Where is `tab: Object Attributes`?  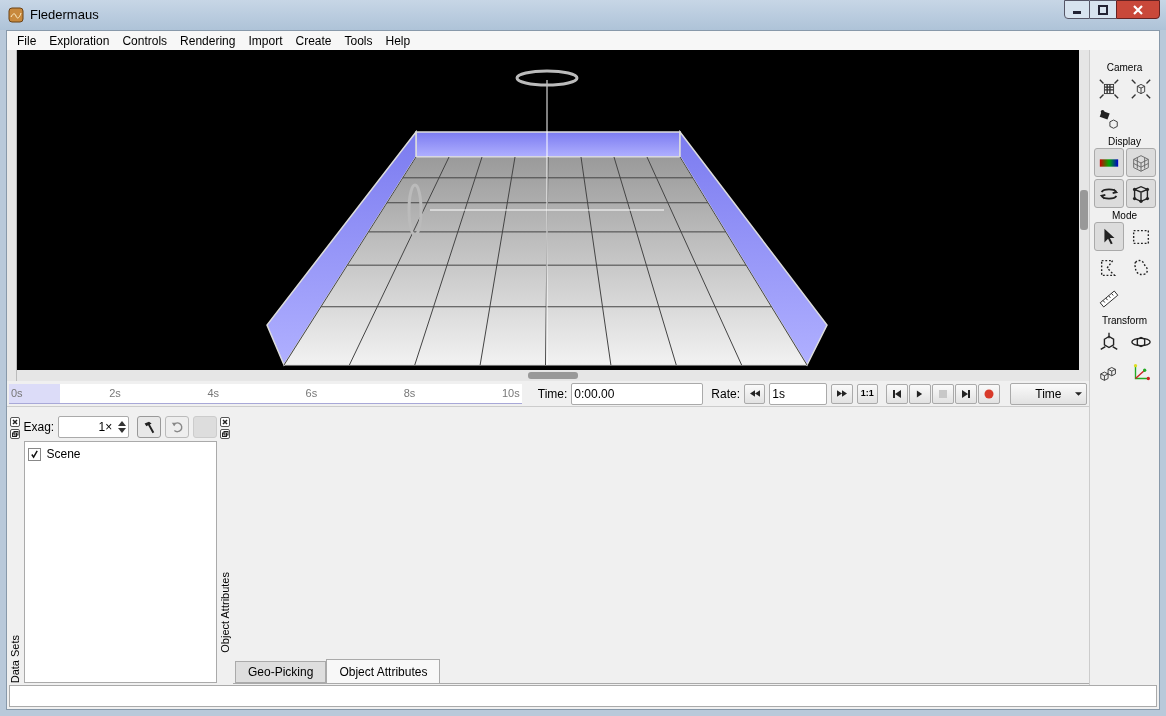
tab: Object Attributes is located at coordinates (383, 671).